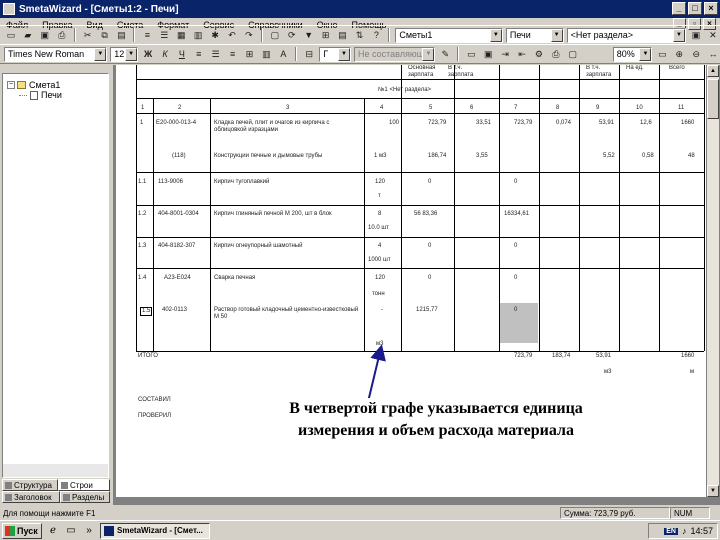 Image resolution: width=720 pixels, height=540 pixels. What do you see at coordinates (283, 54) in the screenshot?
I see `font-color-icon: A` at bounding box center [283, 54].